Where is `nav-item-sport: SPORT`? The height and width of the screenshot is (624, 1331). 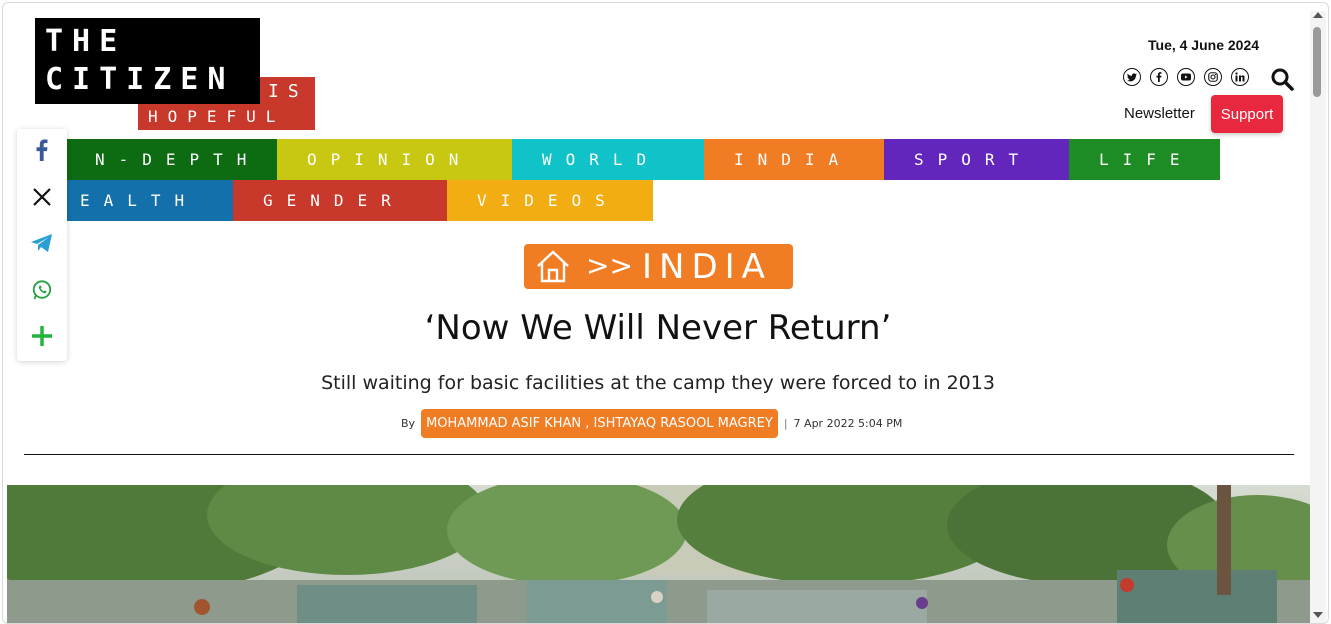 nav-item-sport: SPORT is located at coordinates (976, 159).